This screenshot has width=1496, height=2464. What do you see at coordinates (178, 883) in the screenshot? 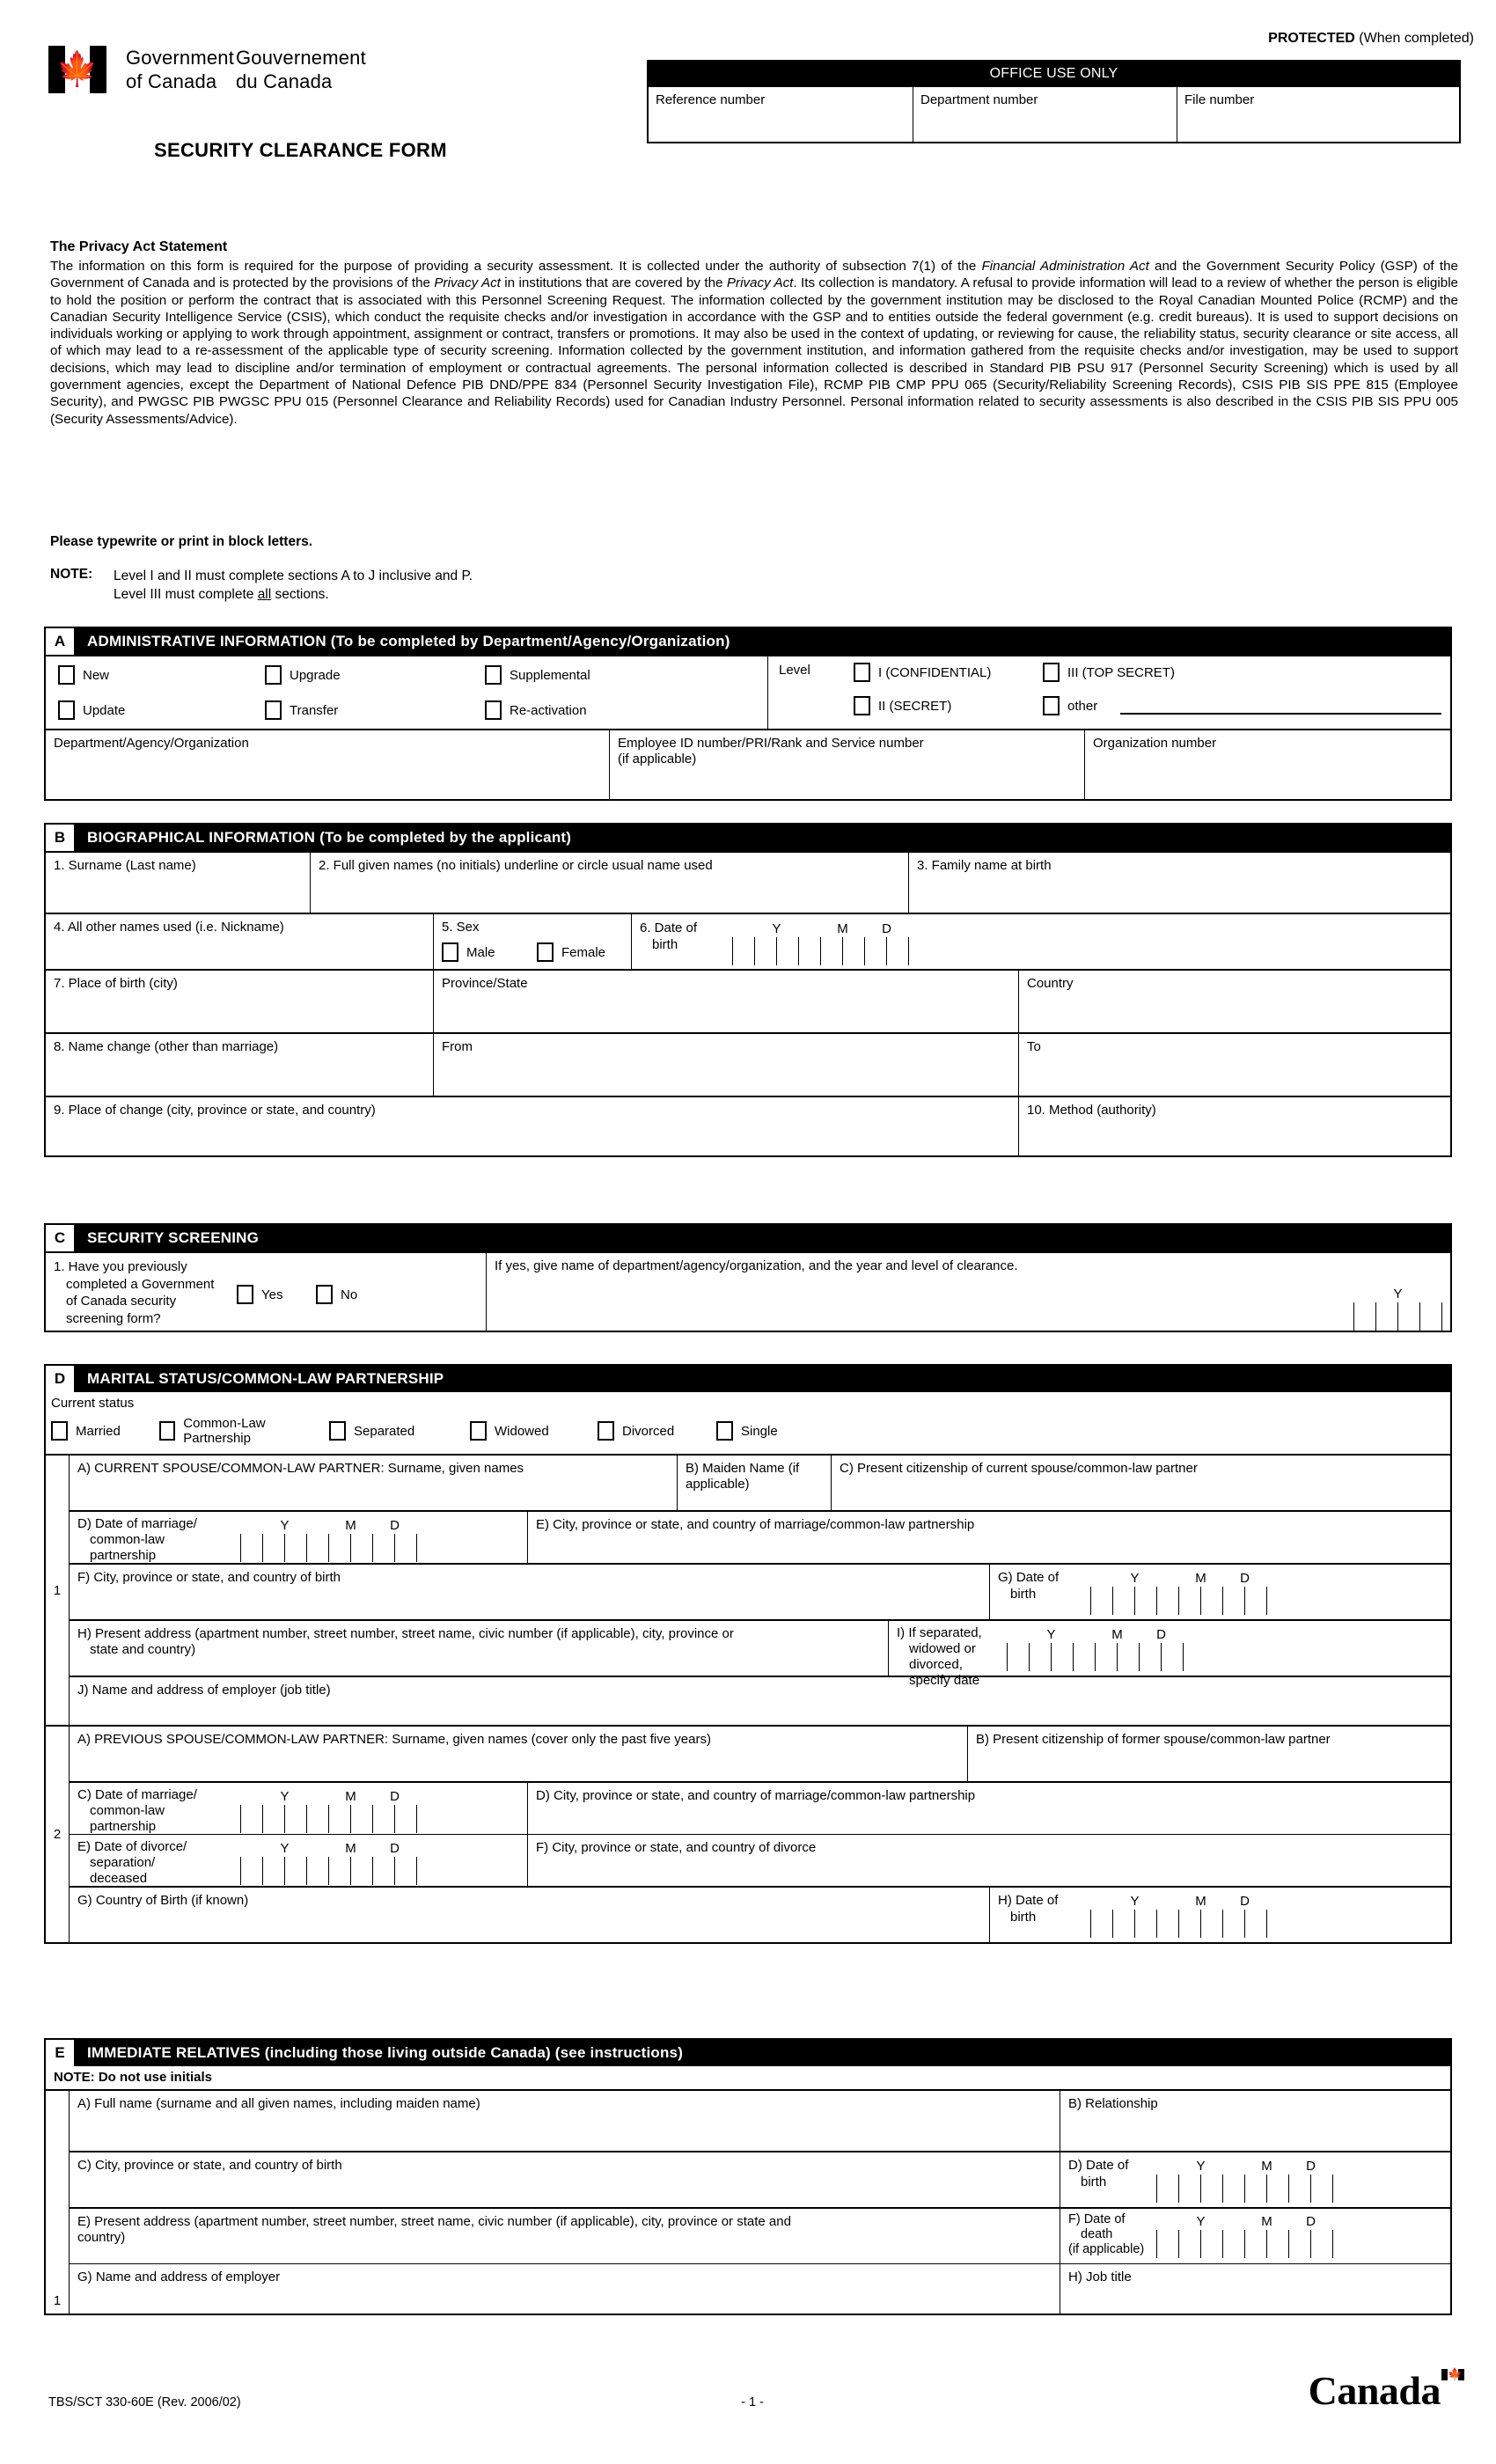
I see `field-surname: 1. Surname (Last name)` at bounding box center [178, 883].